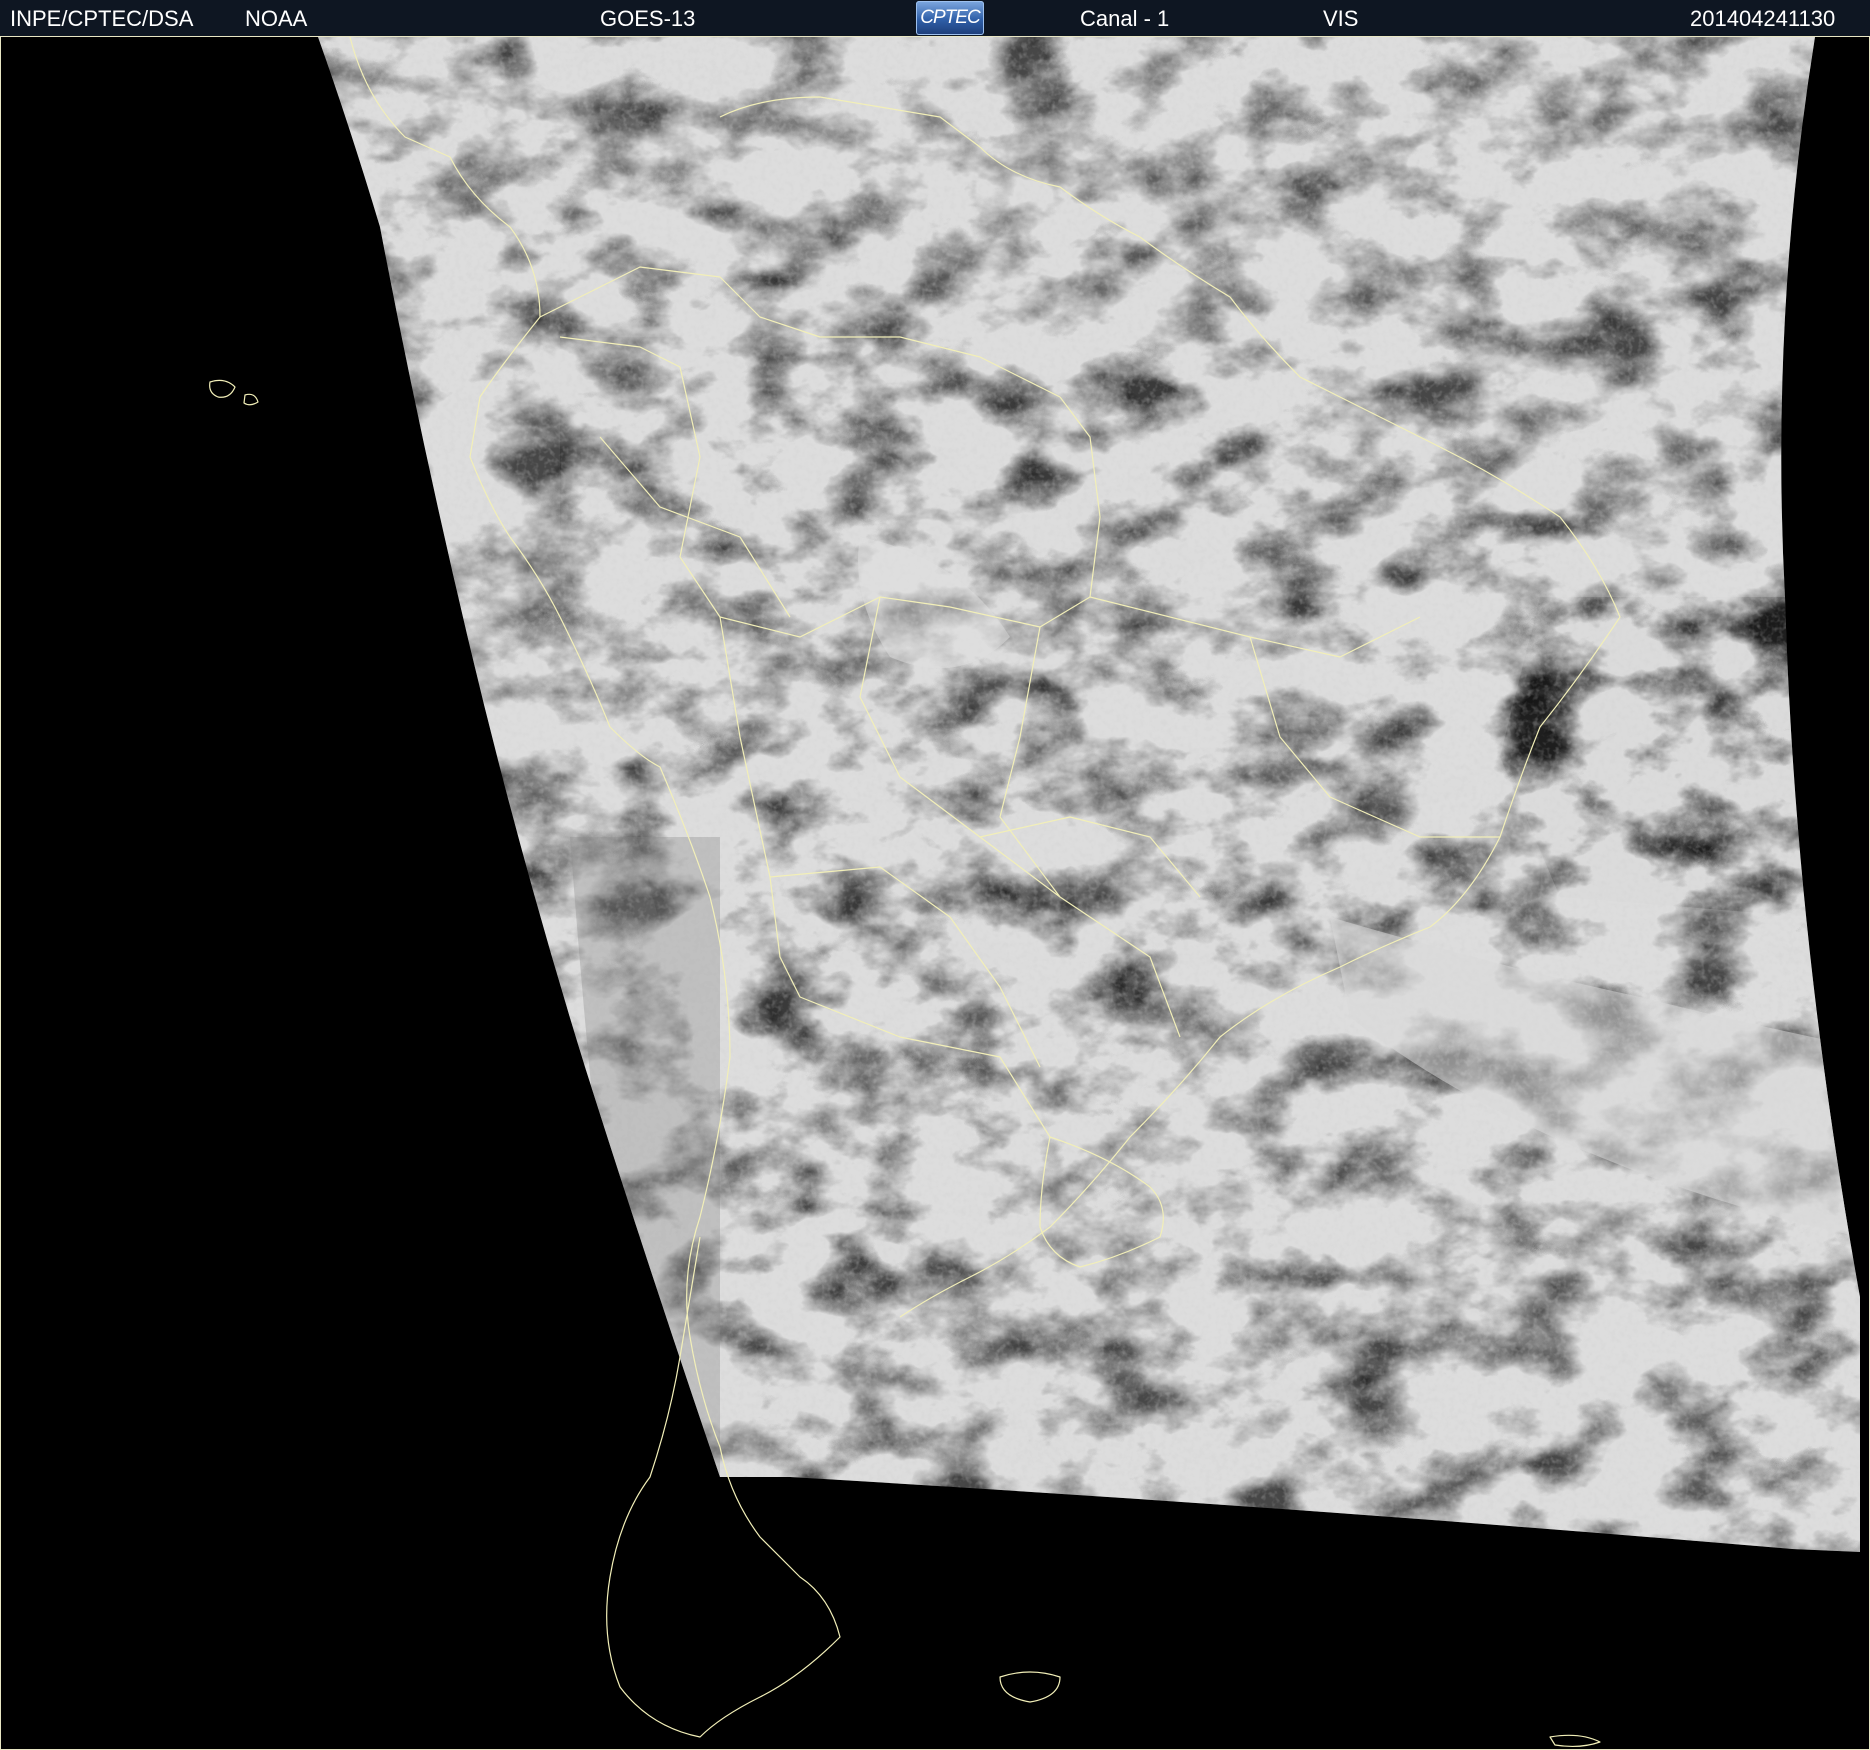 The width and height of the screenshot is (1870, 1750). Describe the element at coordinates (1341, 18) in the screenshot. I see `band-label: VIS` at that location.